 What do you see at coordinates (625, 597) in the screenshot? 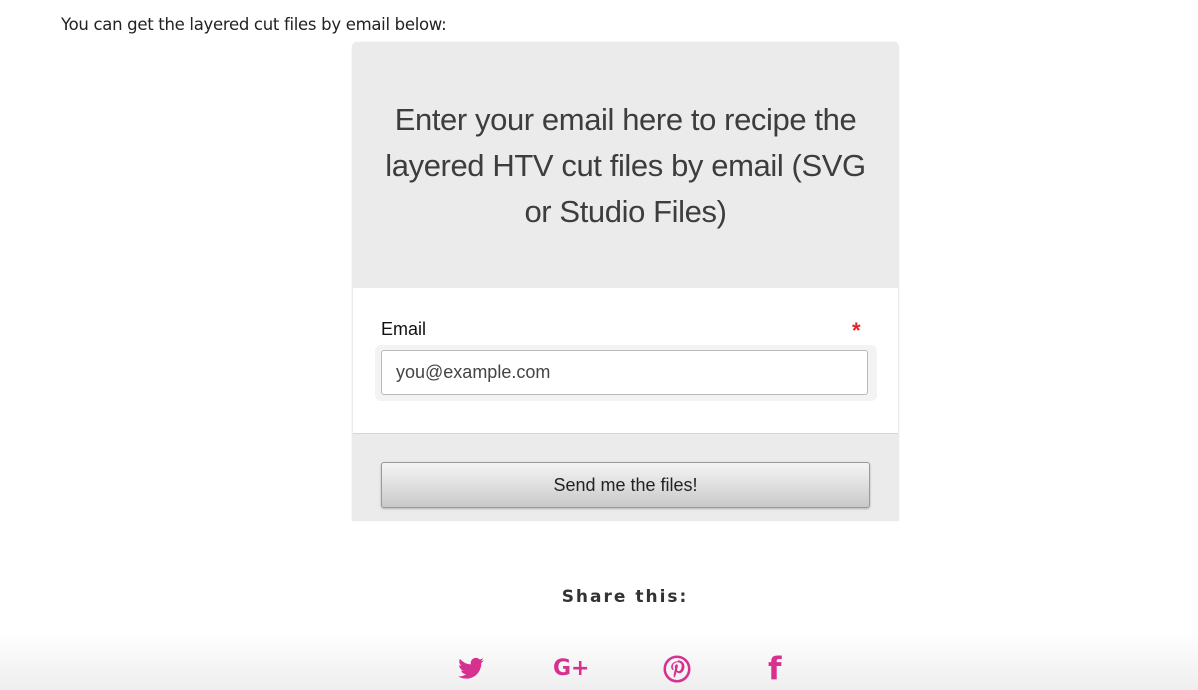
I see `share-title: Share this:` at bounding box center [625, 597].